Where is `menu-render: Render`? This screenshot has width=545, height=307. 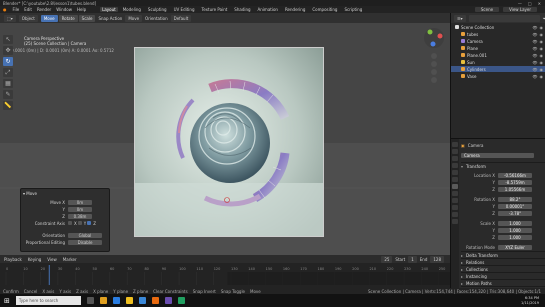
menu-render: Render is located at coordinates (44, 9).